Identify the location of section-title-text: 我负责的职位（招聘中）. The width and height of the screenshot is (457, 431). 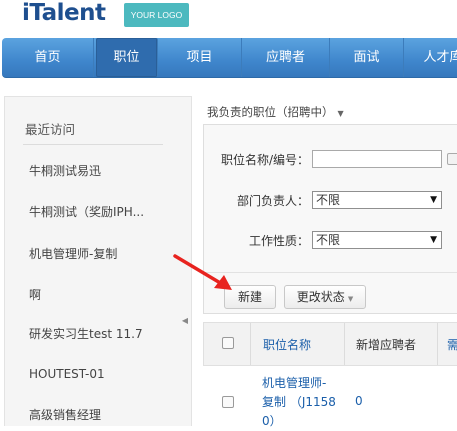
(270, 112).